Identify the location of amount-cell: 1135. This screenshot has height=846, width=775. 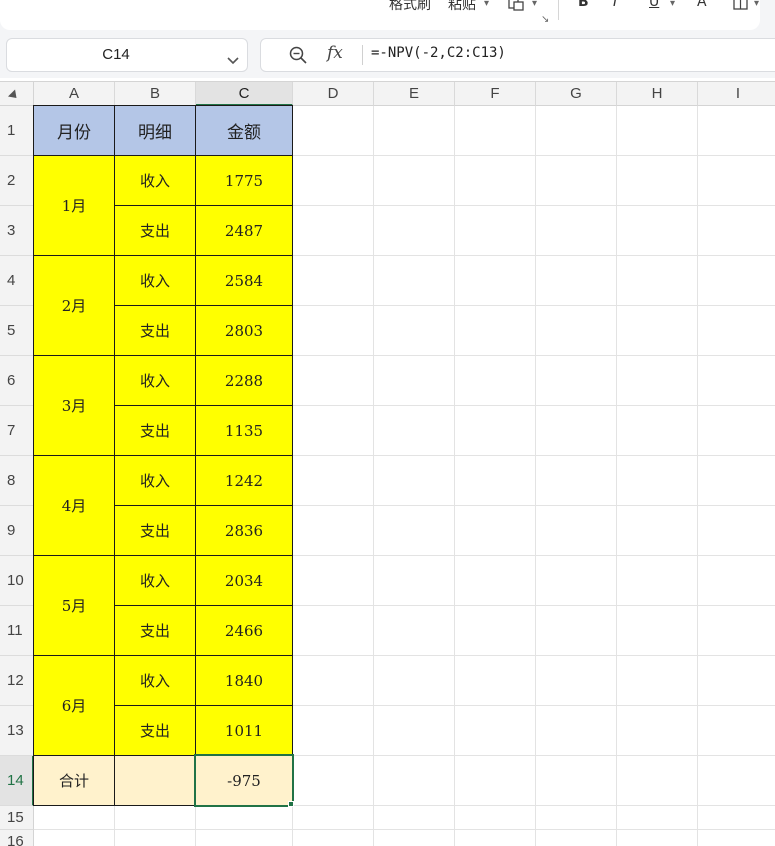
(244, 430).